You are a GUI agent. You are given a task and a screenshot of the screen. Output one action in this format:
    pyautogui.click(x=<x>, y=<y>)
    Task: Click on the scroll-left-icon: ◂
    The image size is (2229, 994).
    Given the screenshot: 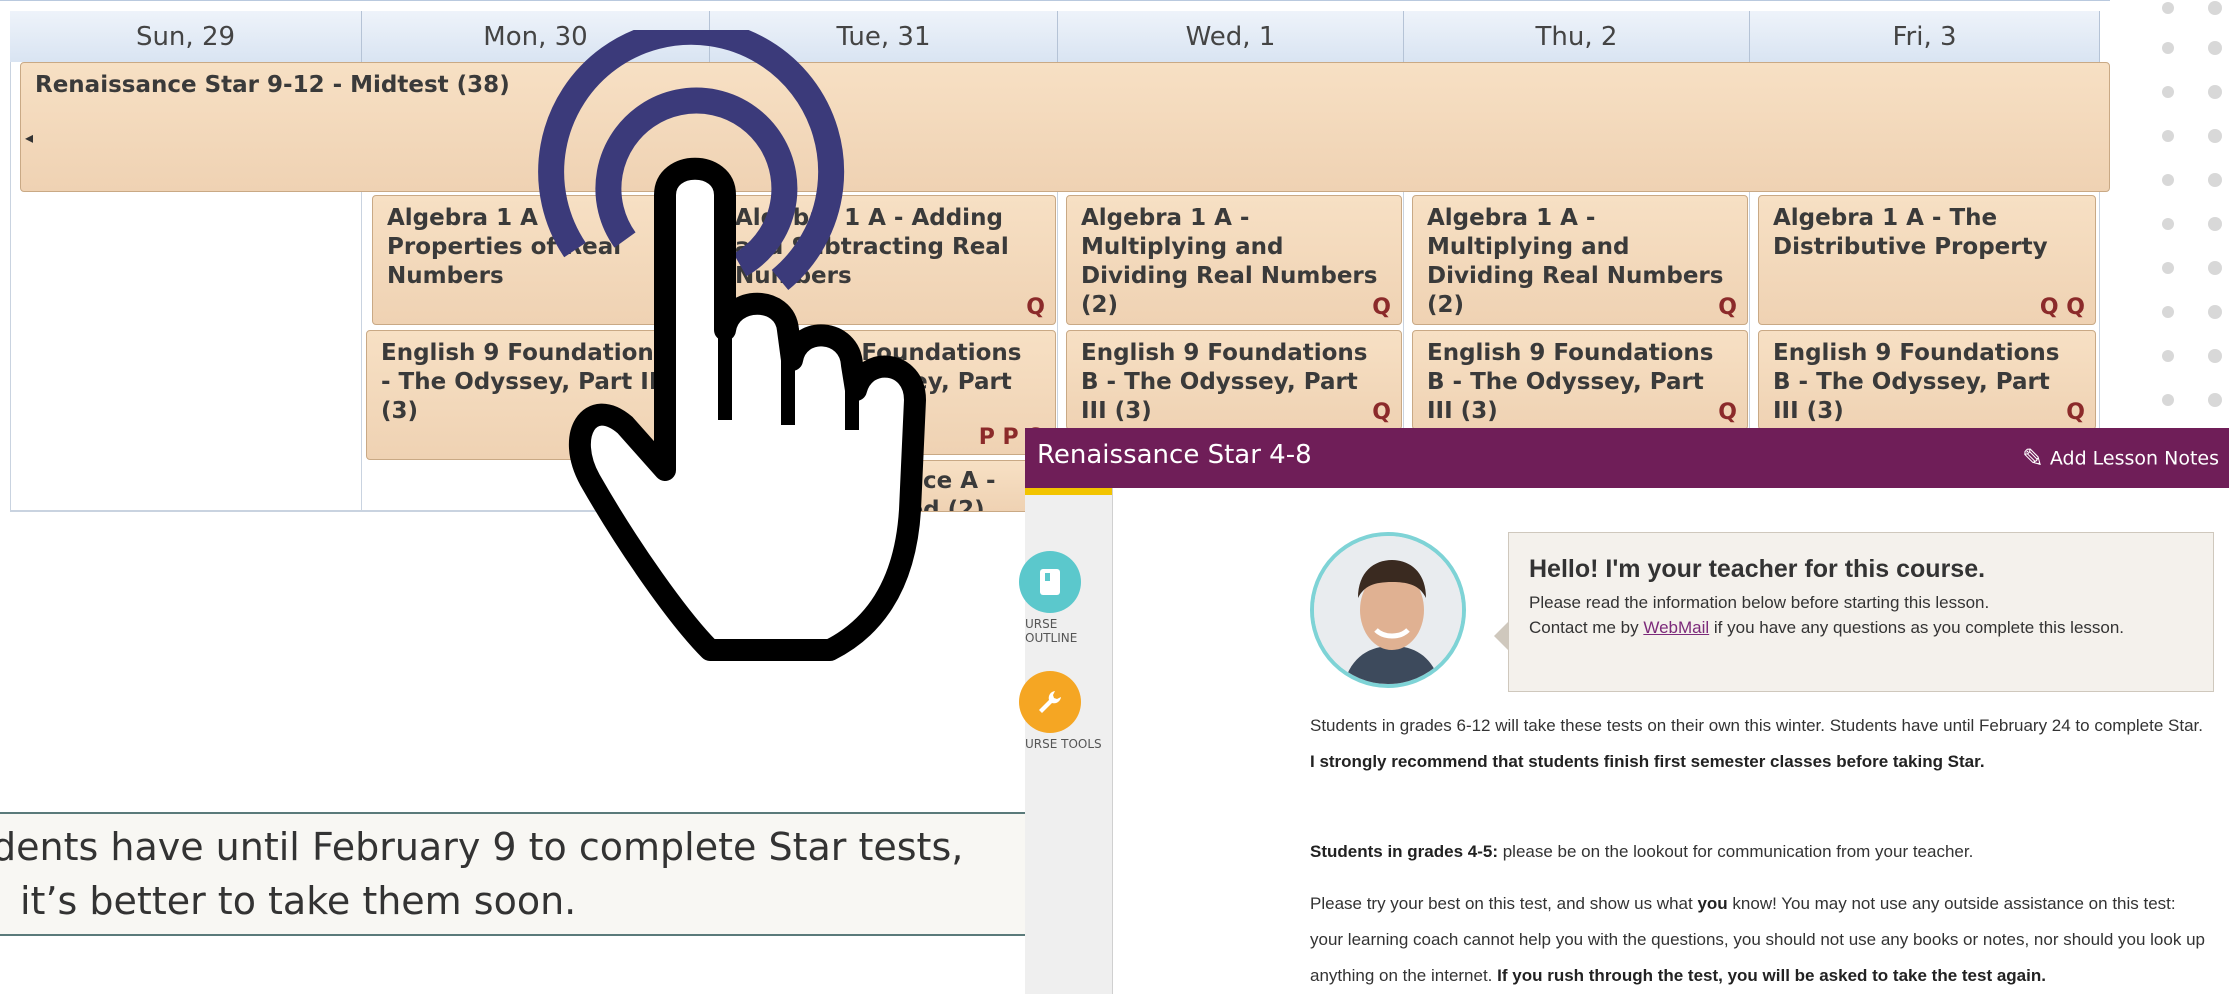 What is the action you would take?
    pyautogui.click(x=29, y=137)
    